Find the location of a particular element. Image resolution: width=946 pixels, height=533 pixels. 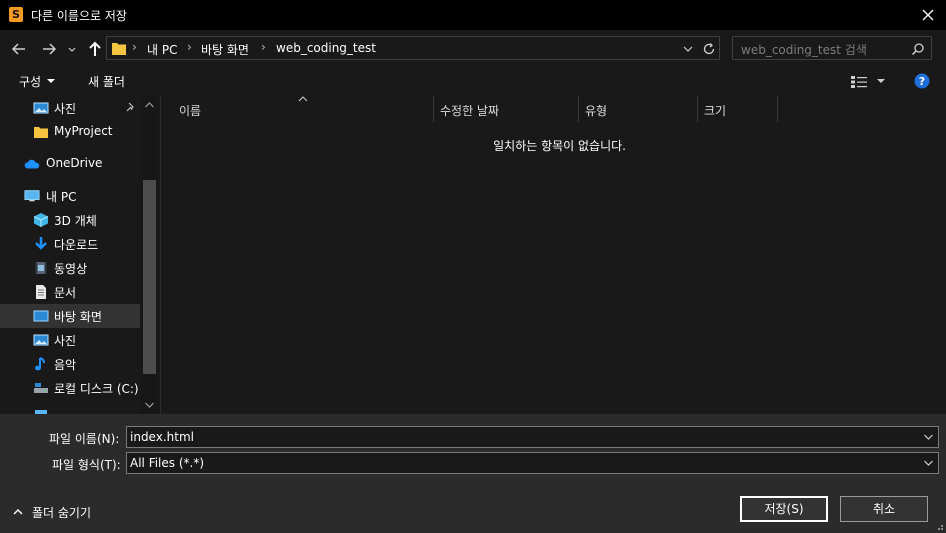

sidebar-item-onedrive: OneDrive is located at coordinates (70, 164).